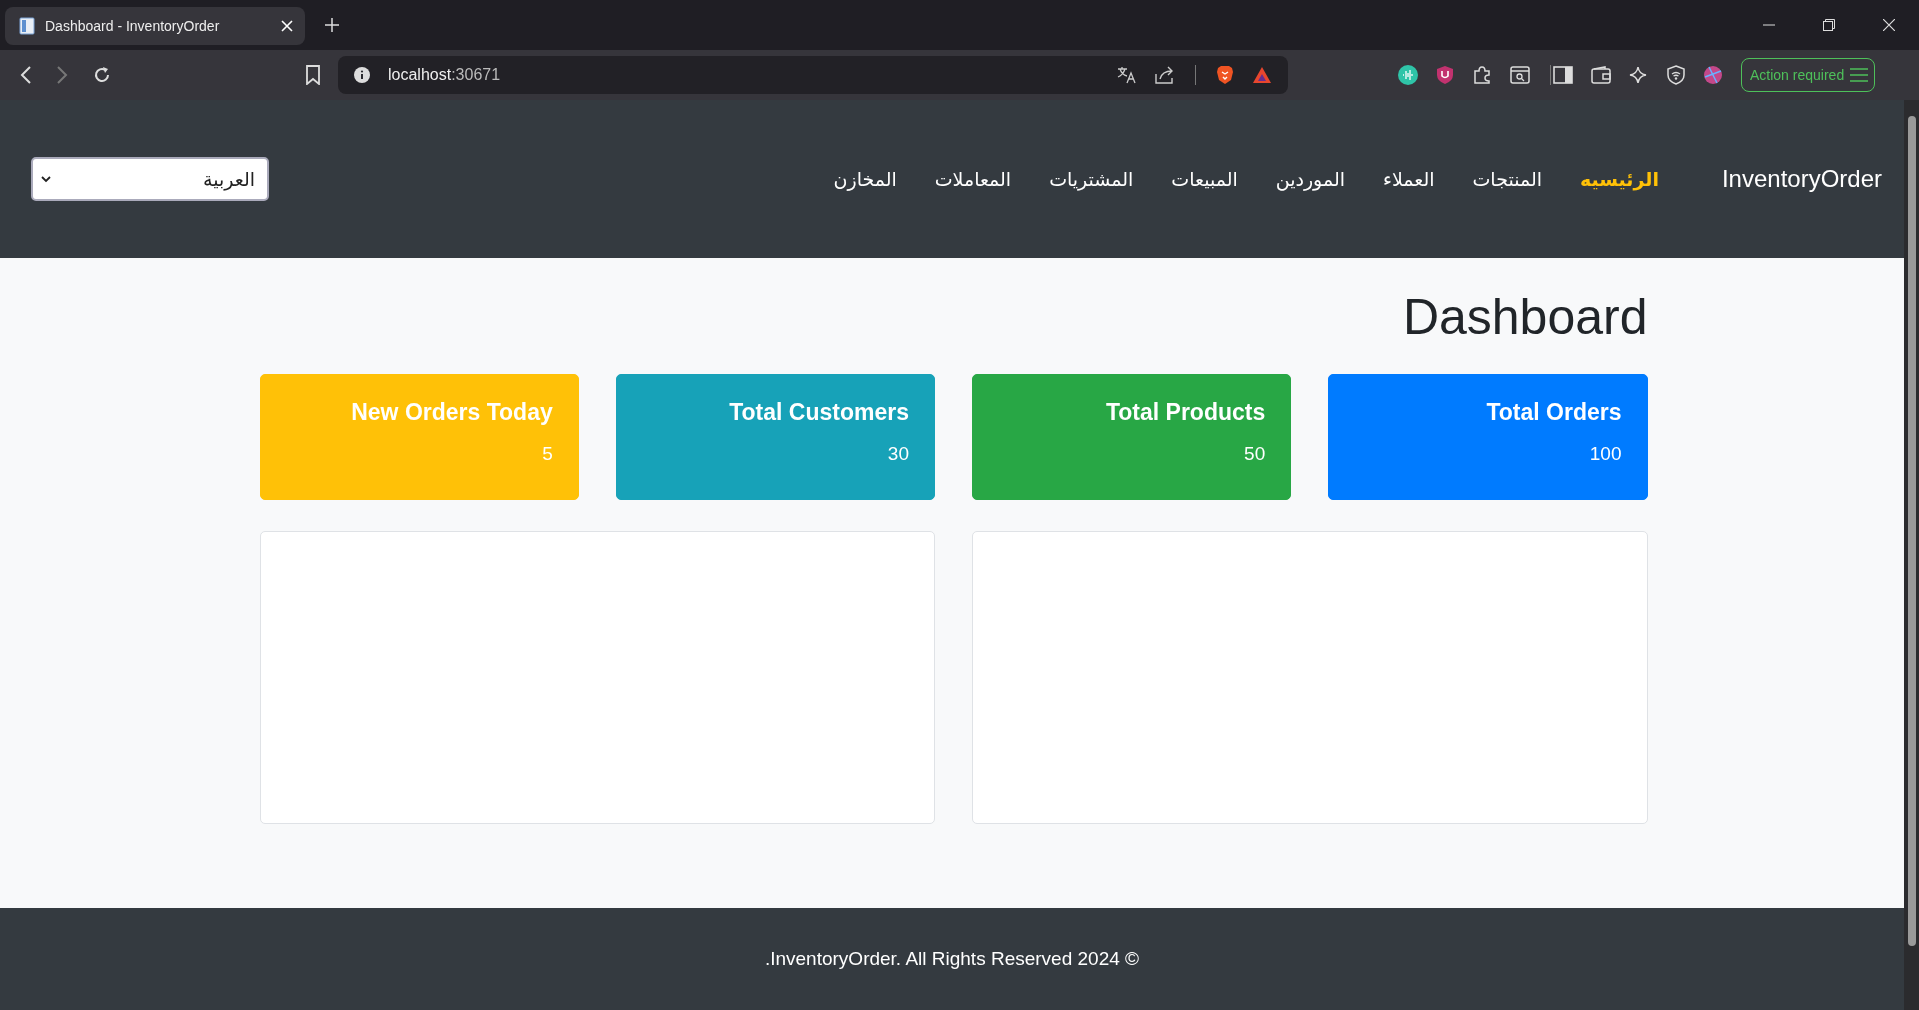 The image size is (1919, 1010). What do you see at coordinates (1911, 531) in the screenshot?
I see `scroll-thumb` at bounding box center [1911, 531].